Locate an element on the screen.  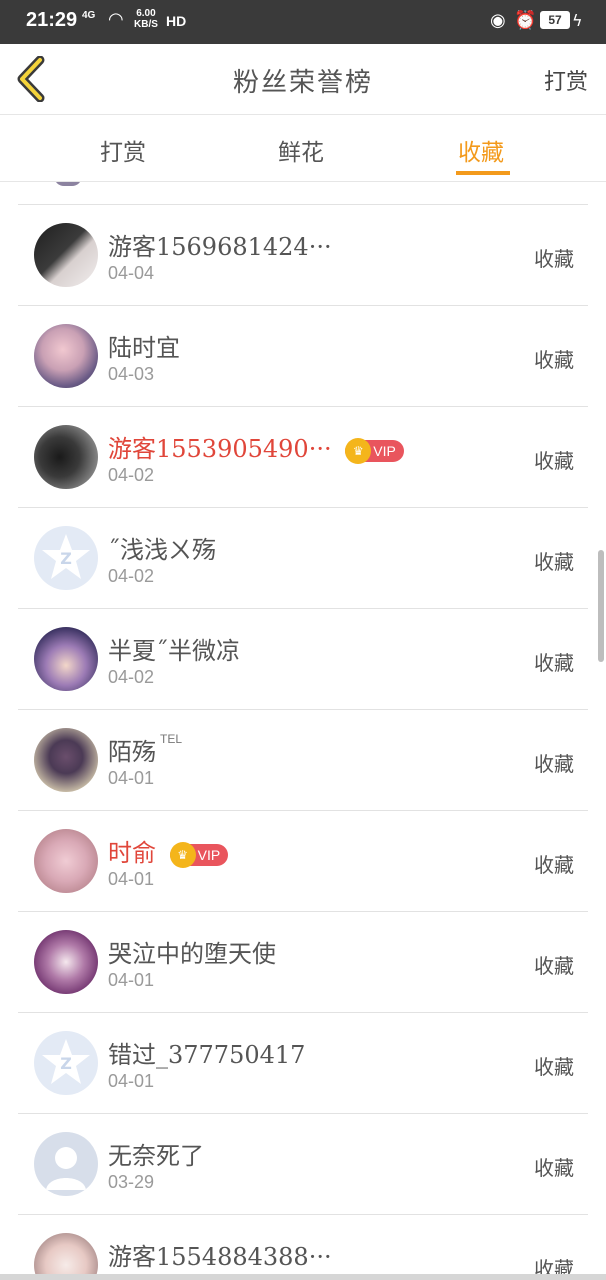
alarm-icon: ⏰ is located at coordinates (525, 20).